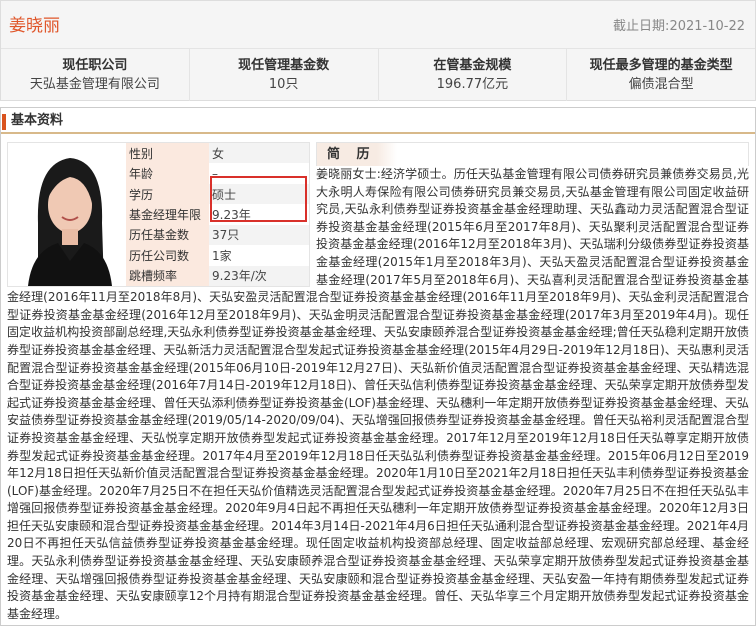  I want to click on section-title: 基本资料, so click(378, 121).